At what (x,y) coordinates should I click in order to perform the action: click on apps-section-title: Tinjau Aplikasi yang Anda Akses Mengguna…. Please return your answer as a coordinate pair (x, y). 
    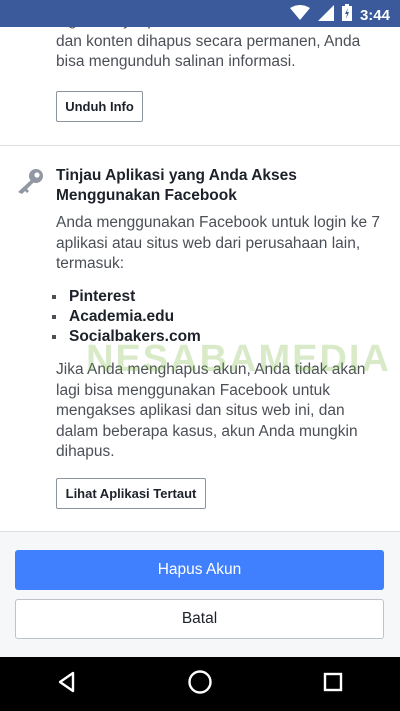
    Looking at the image, I should click on (176, 185).